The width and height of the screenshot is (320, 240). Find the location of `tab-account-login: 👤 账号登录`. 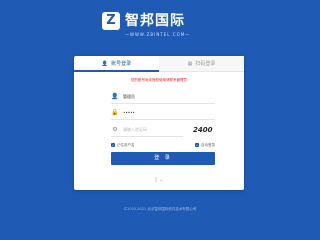

tab-account-login: 👤 账号登录 is located at coordinates (116, 64).